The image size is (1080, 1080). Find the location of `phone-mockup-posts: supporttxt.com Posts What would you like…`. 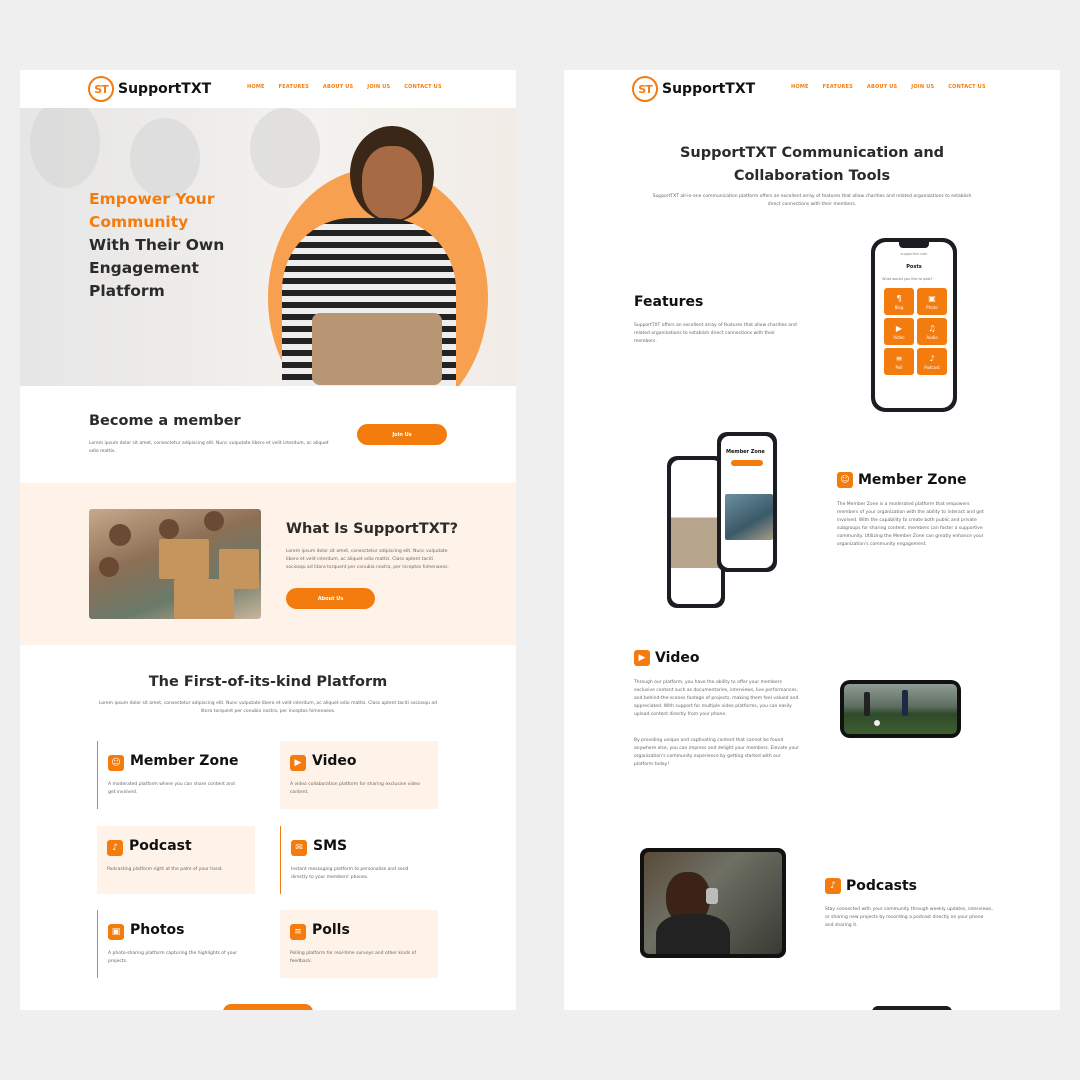

phone-mockup-posts: supporttxt.com Posts What would you like… is located at coordinates (914, 325).